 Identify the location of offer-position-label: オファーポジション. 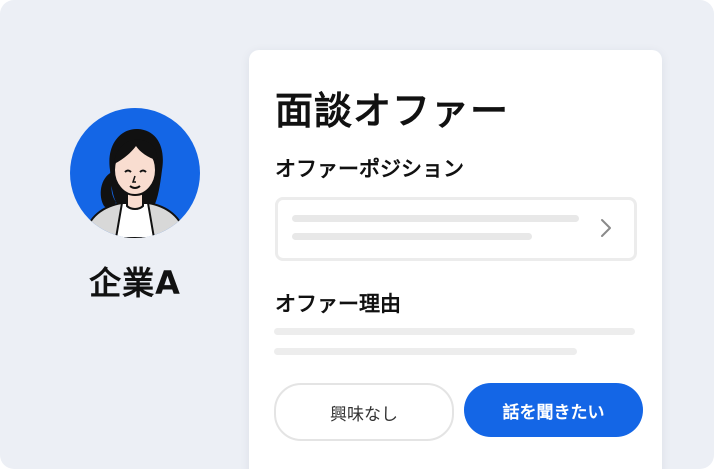
(369, 169).